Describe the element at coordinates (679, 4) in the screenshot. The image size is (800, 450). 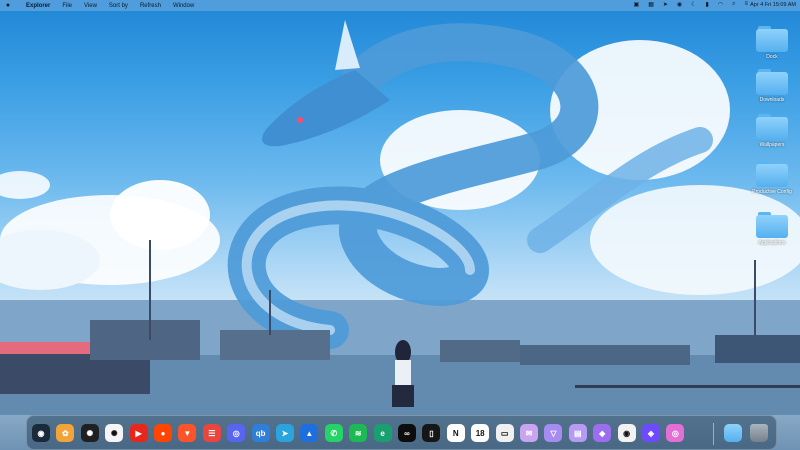
I see `location-icon: ◉` at that location.